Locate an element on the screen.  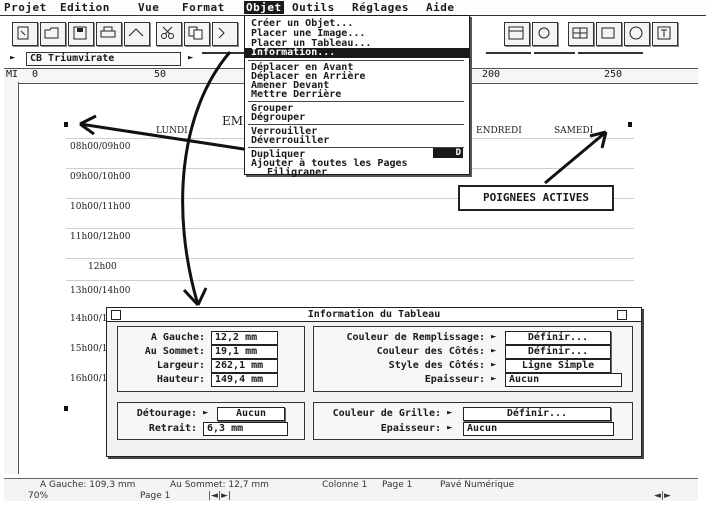
menu-item-degrouper: Dégrouper is located at coordinates (278, 118).